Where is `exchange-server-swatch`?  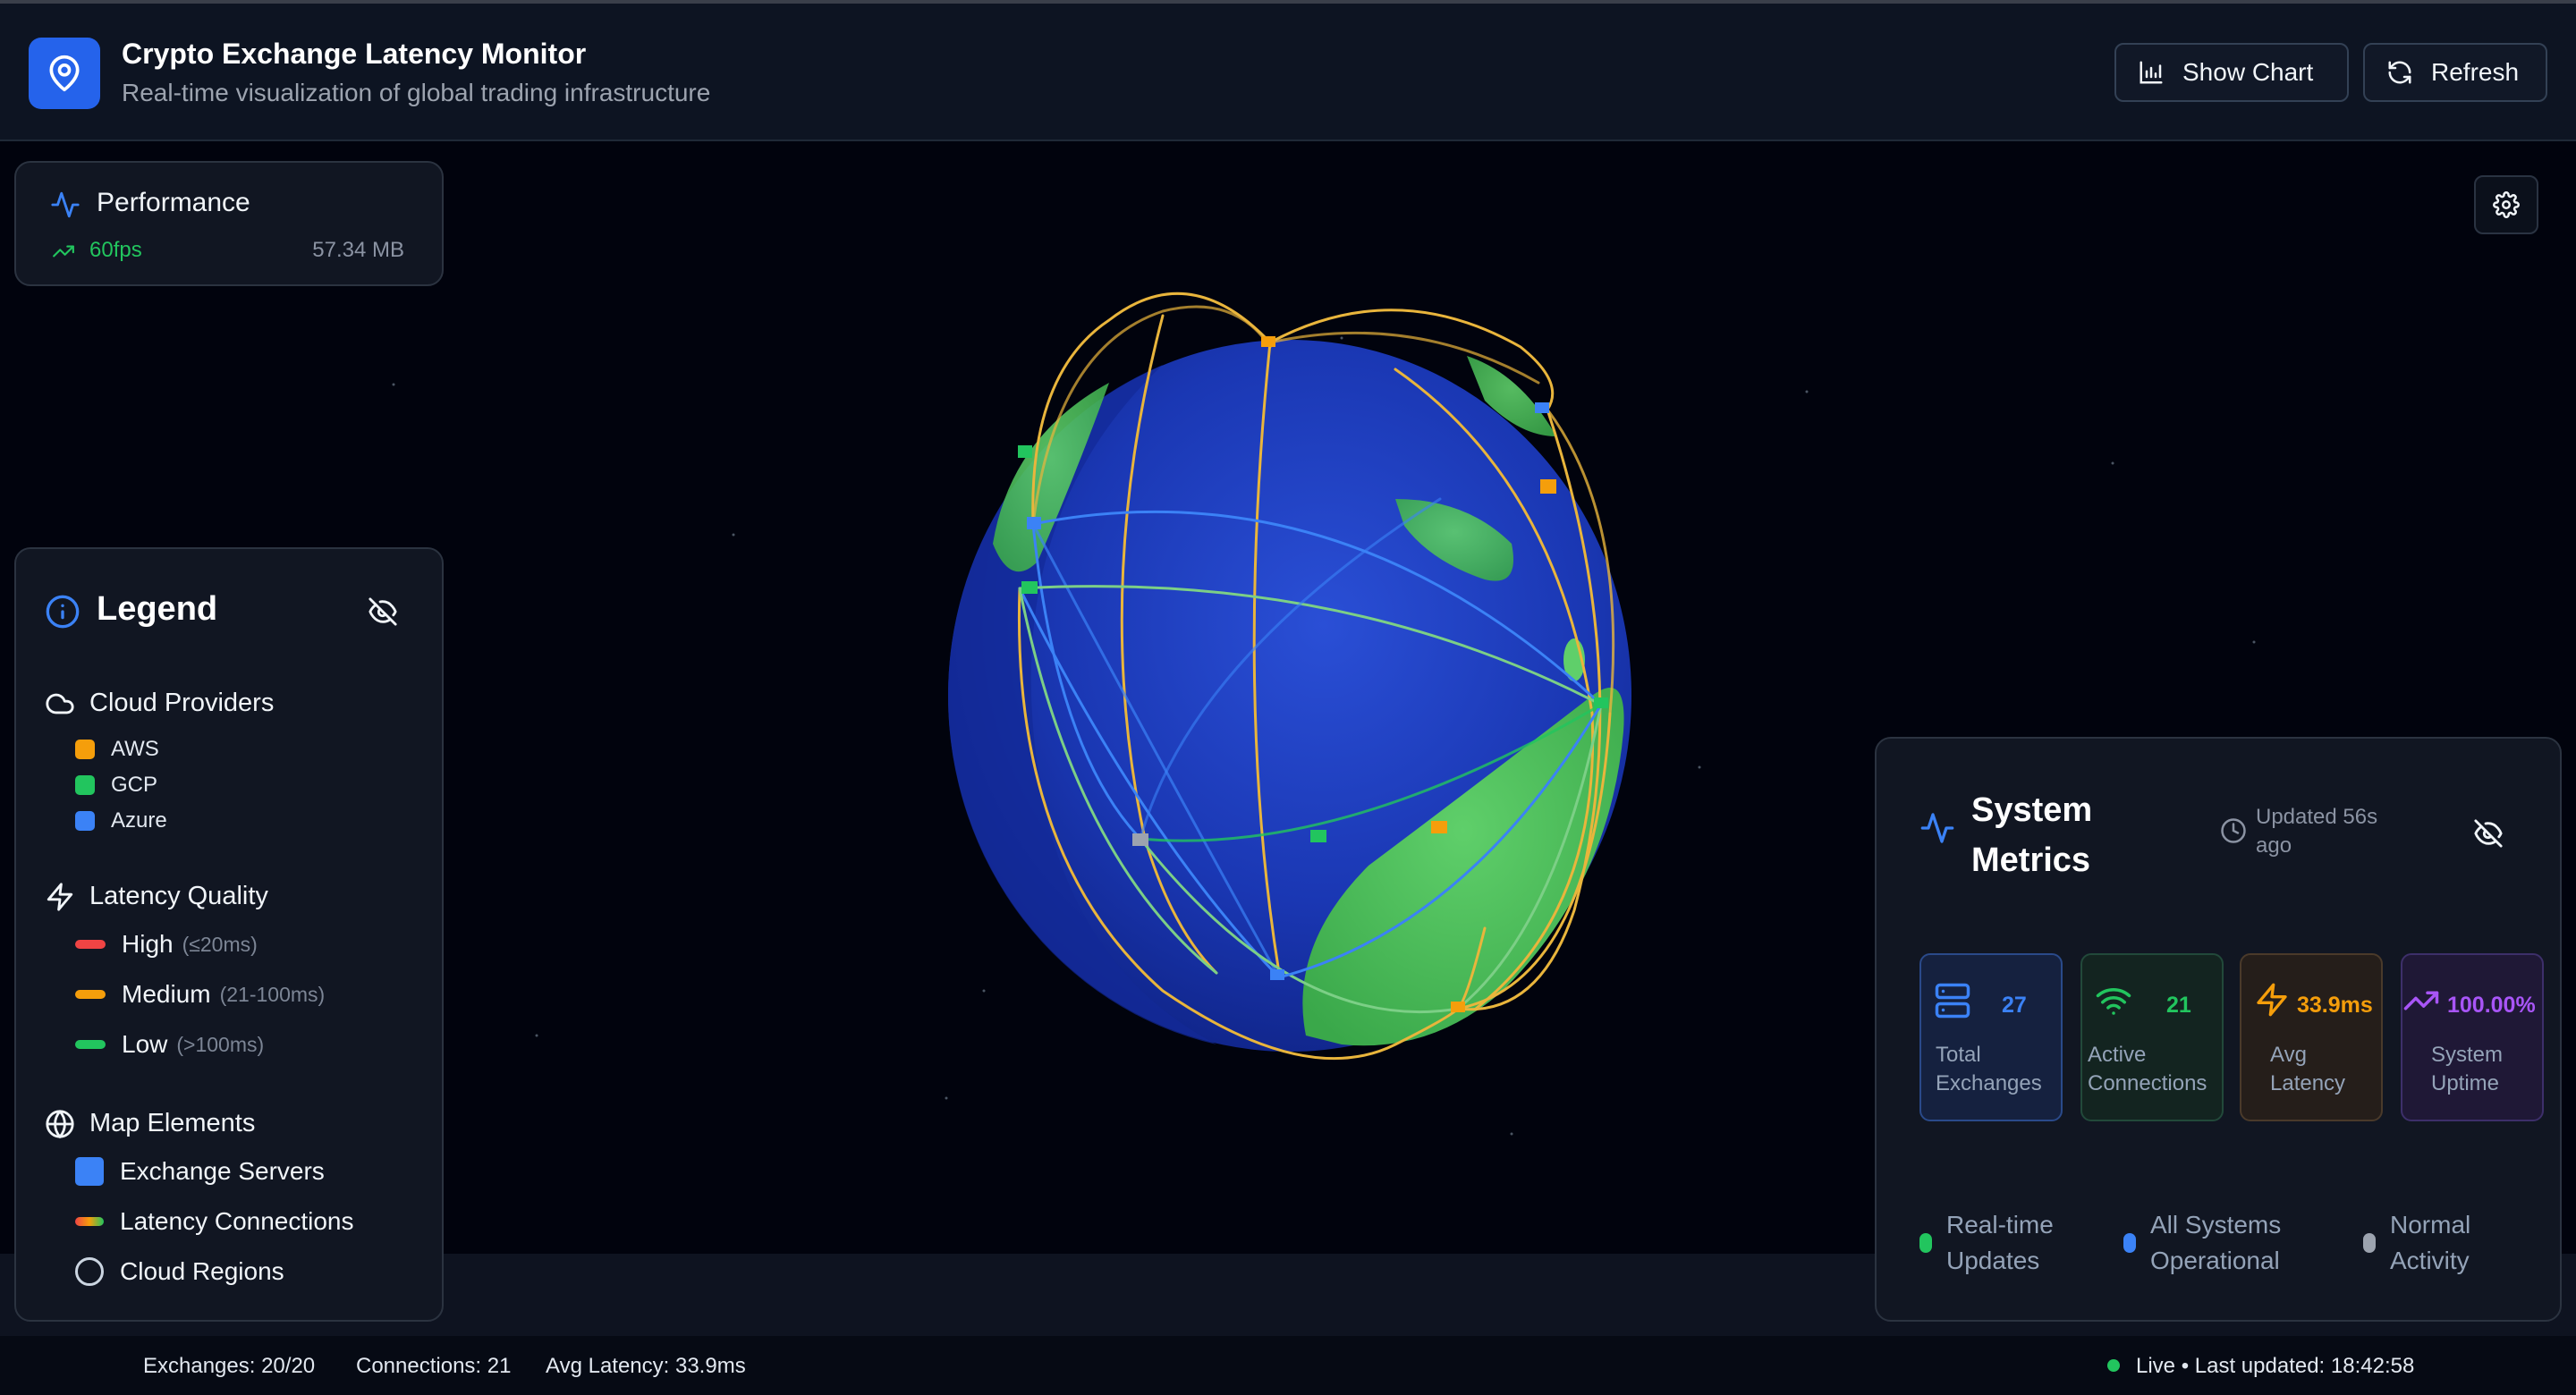 exchange-server-swatch is located at coordinates (89, 1171).